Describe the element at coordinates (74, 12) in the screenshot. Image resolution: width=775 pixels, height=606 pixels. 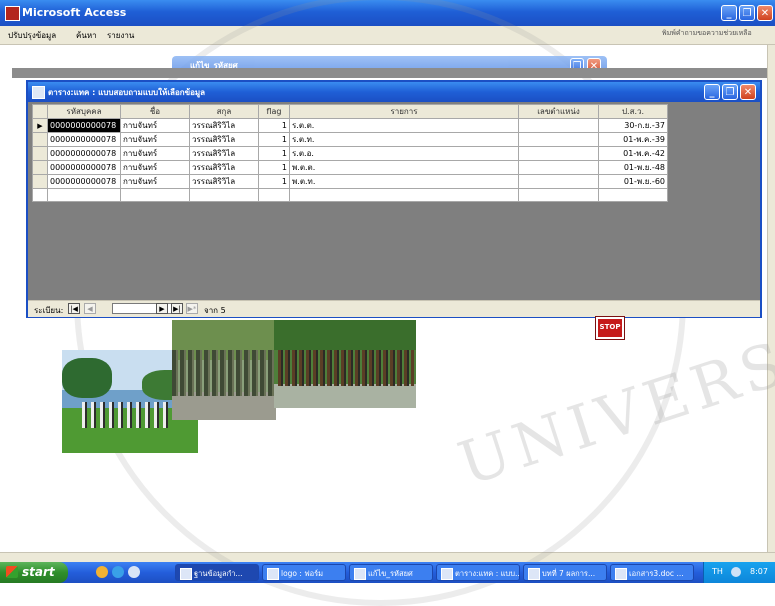
I see `app-title: Microsoft Access` at that location.